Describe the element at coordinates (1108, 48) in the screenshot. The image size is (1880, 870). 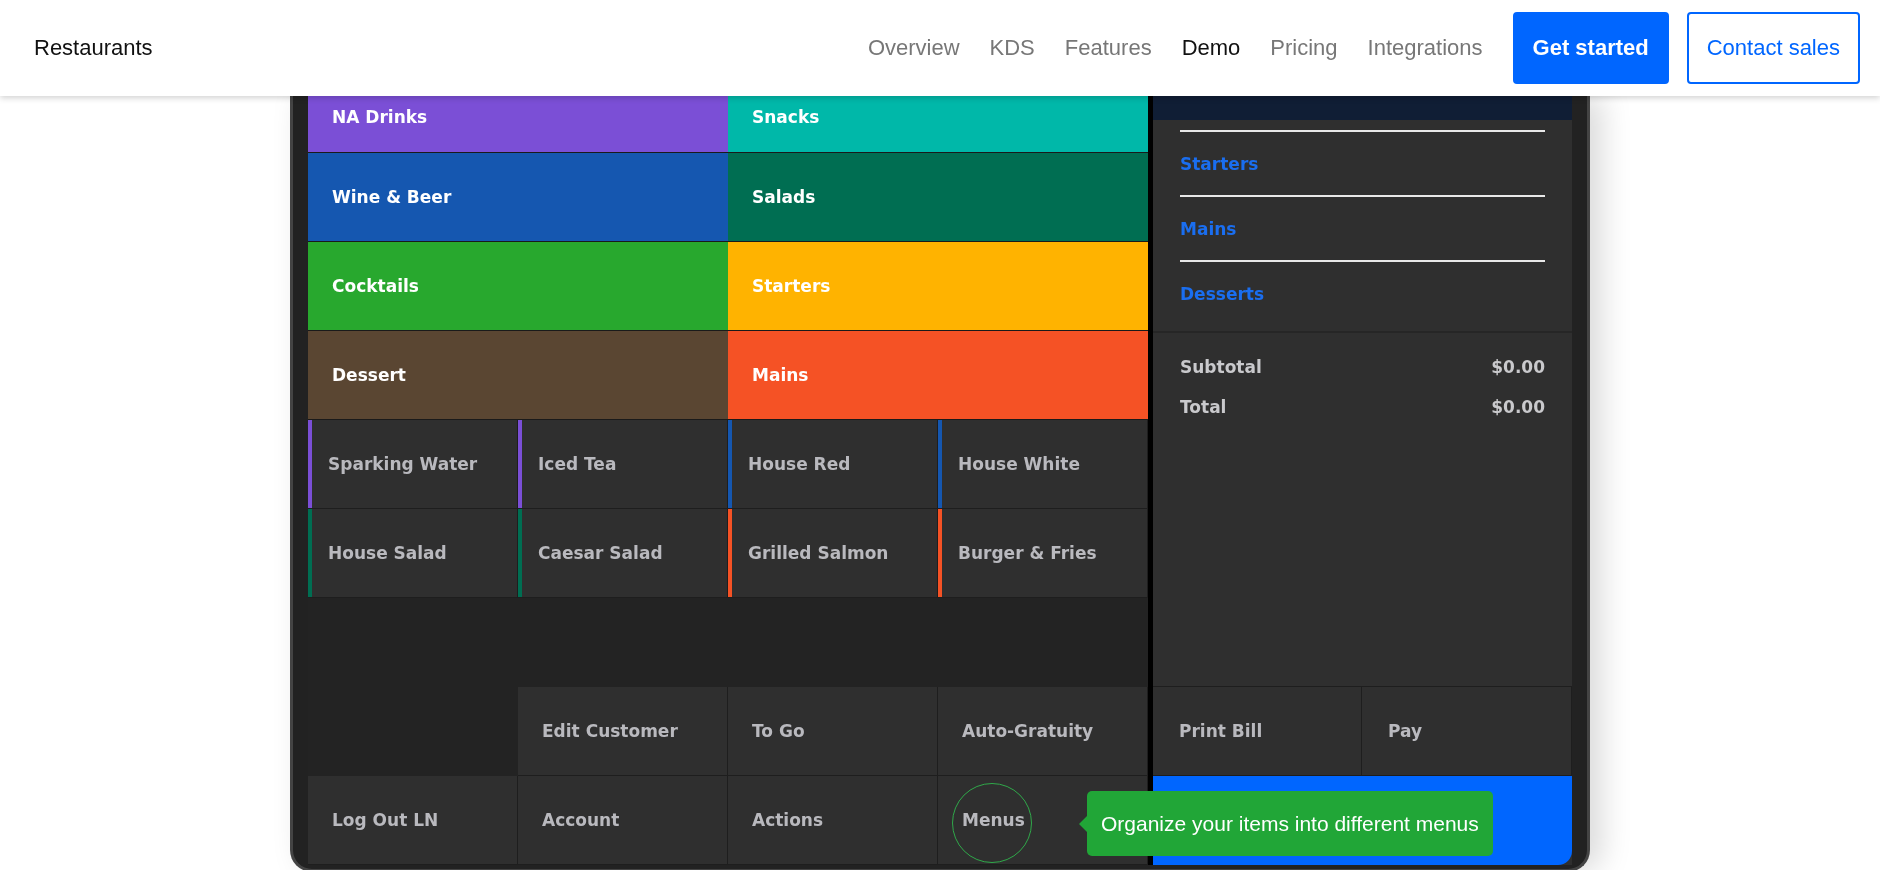
I see `nav-link: Features` at that location.